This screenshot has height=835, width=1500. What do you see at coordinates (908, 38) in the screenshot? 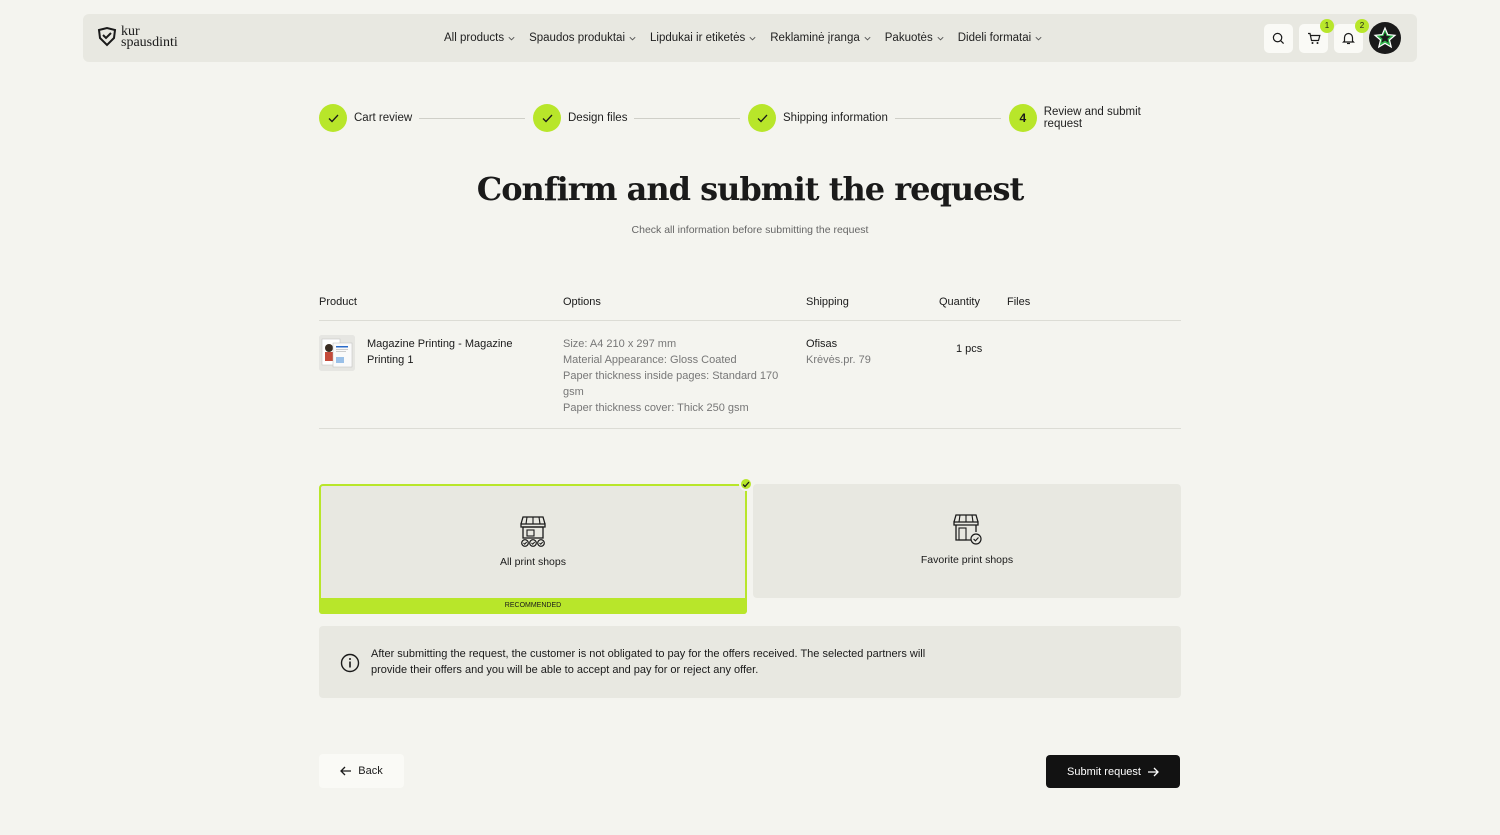
I see `nav-item-label: Pakuotės` at bounding box center [908, 38].